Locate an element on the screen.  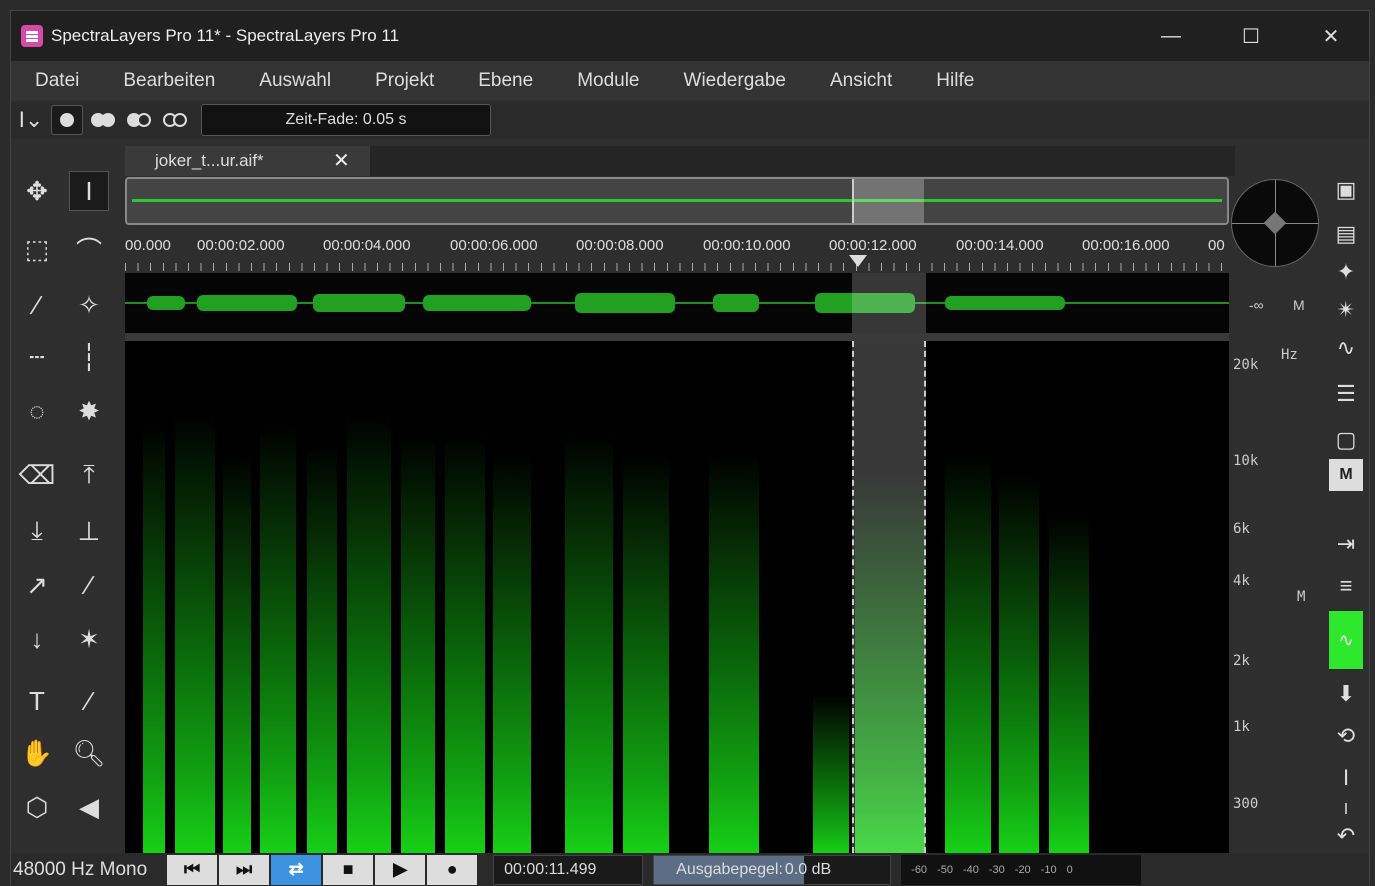
active-layer-icon: ∿ is located at coordinates (1346, 640).